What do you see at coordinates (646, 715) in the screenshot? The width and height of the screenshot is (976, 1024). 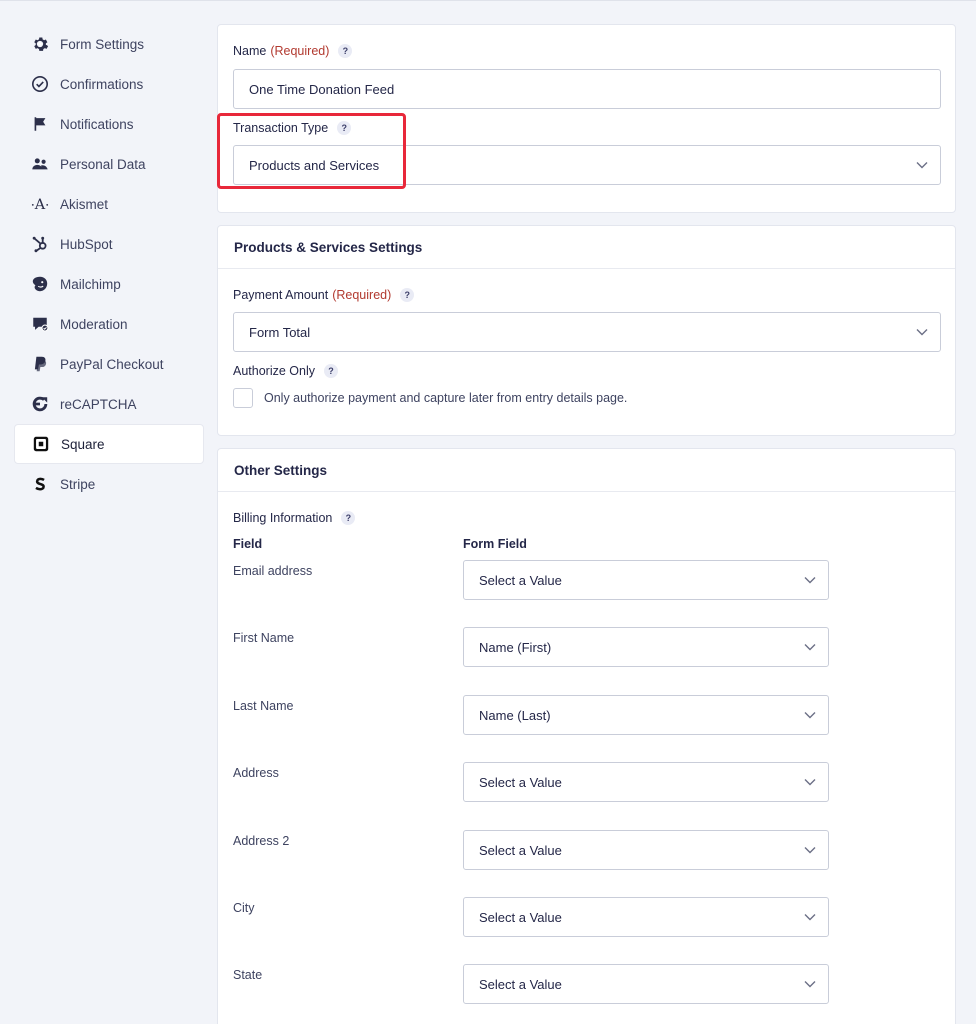 I see `form-field-select: Name (Last)` at bounding box center [646, 715].